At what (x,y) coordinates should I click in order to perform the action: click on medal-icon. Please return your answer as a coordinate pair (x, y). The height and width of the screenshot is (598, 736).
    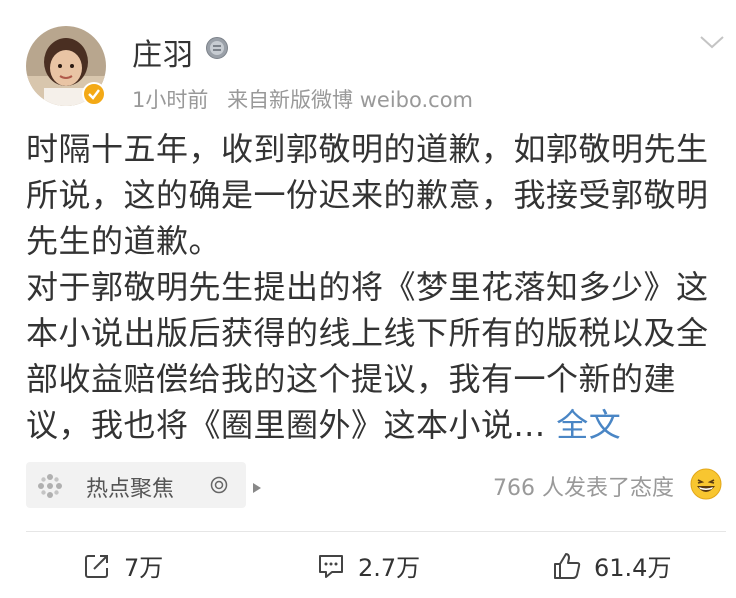
    Looking at the image, I should click on (217, 48).